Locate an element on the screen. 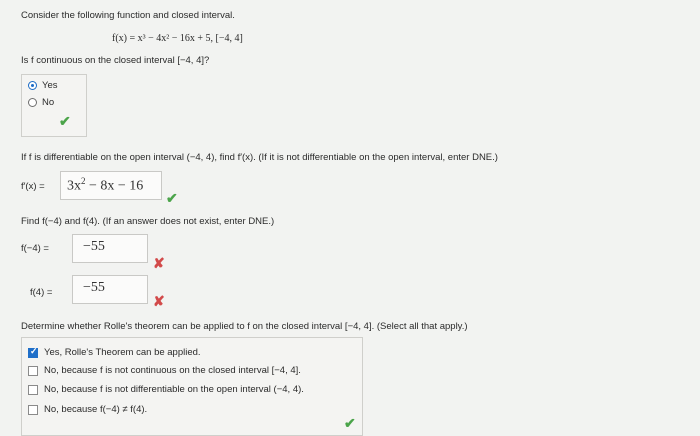  continuity-radio-group: Yes No ✔ is located at coordinates (54, 105).